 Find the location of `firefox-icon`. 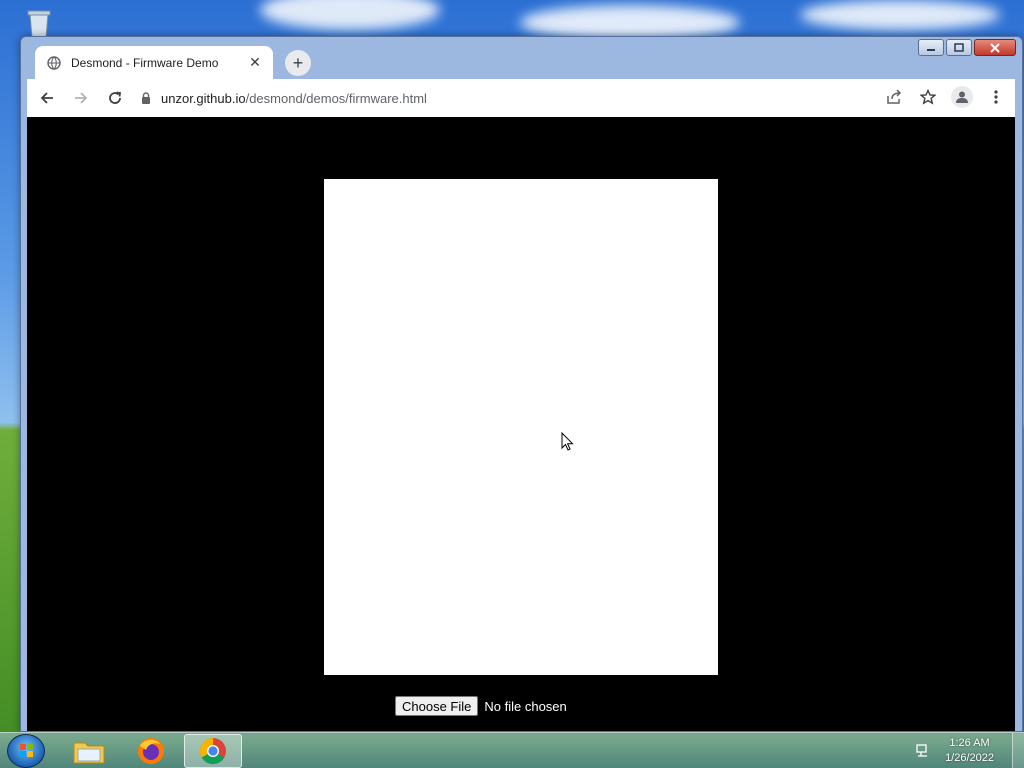

firefox-icon is located at coordinates (151, 751).